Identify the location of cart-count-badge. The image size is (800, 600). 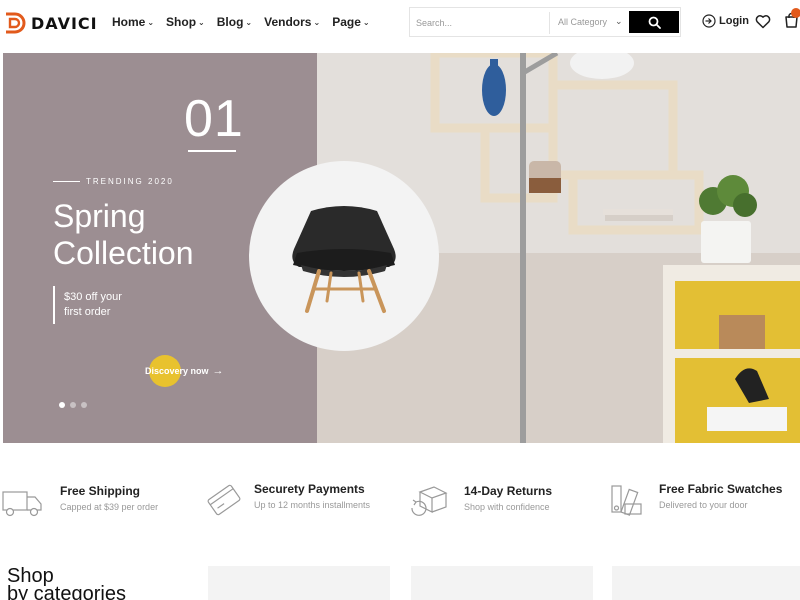
(795, 13).